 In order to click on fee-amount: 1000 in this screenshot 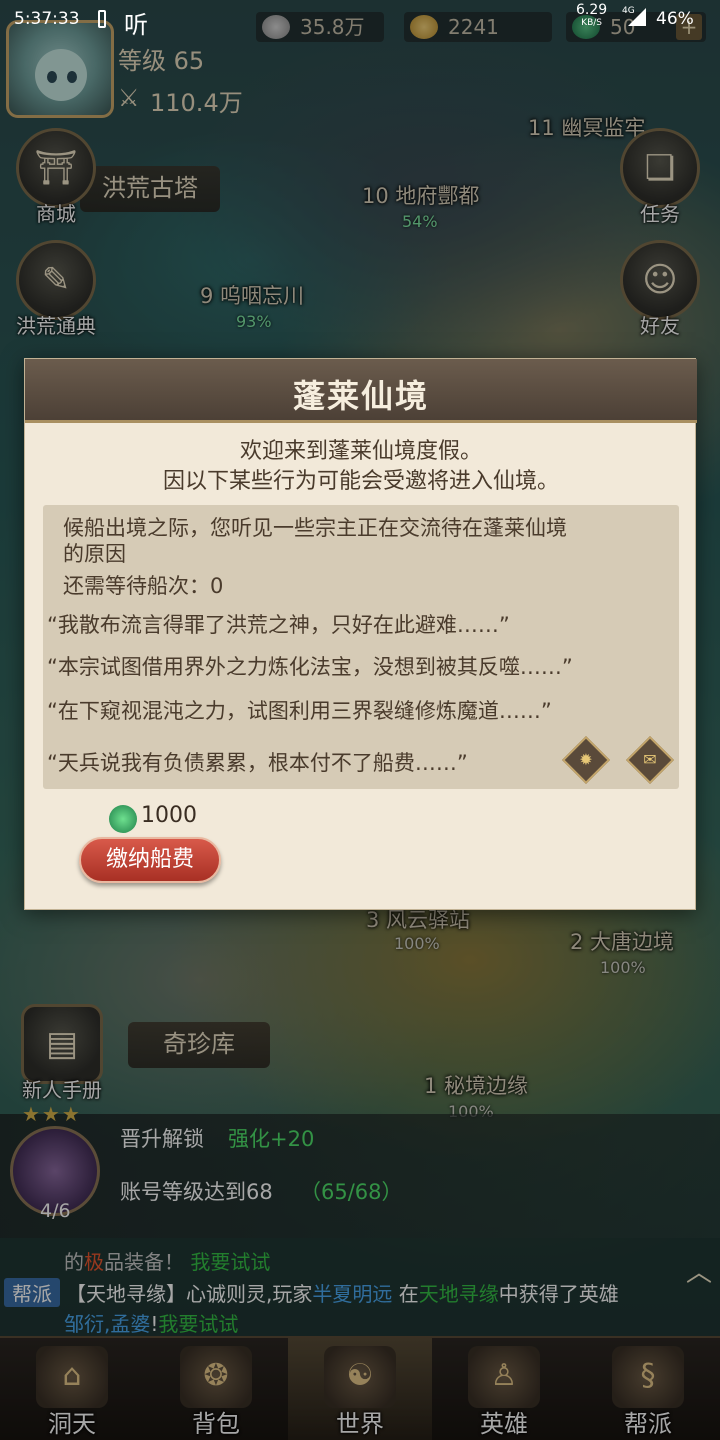, I will do `click(169, 815)`.